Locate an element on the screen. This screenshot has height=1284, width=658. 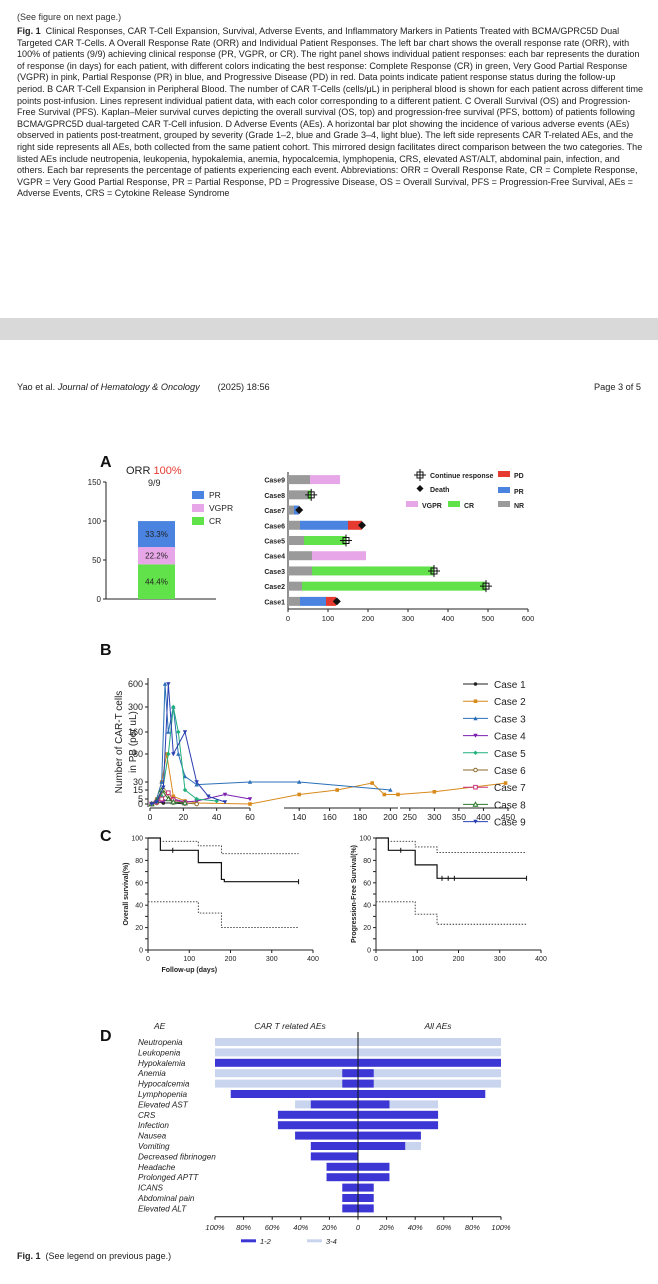
footer-text: (See legend on previous page.) is located at coordinates (108, 1256).